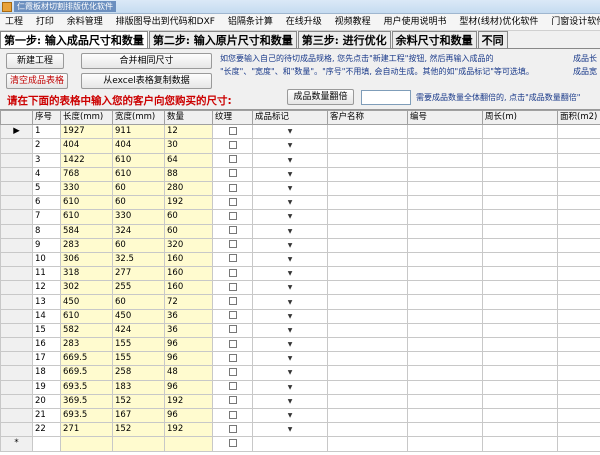 This screenshot has height=455, width=600. Describe the element at coordinates (86, 444) in the screenshot. I see `cell-length` at that location.